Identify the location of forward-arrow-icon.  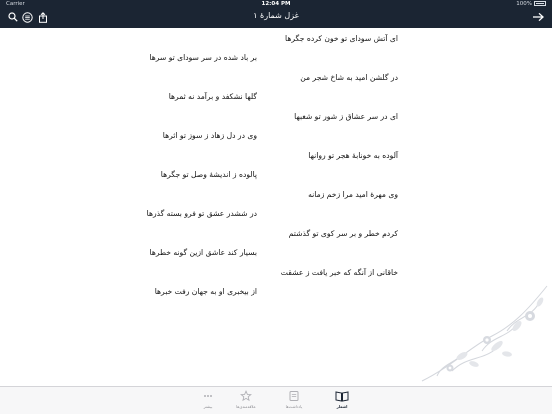
(538, 17).